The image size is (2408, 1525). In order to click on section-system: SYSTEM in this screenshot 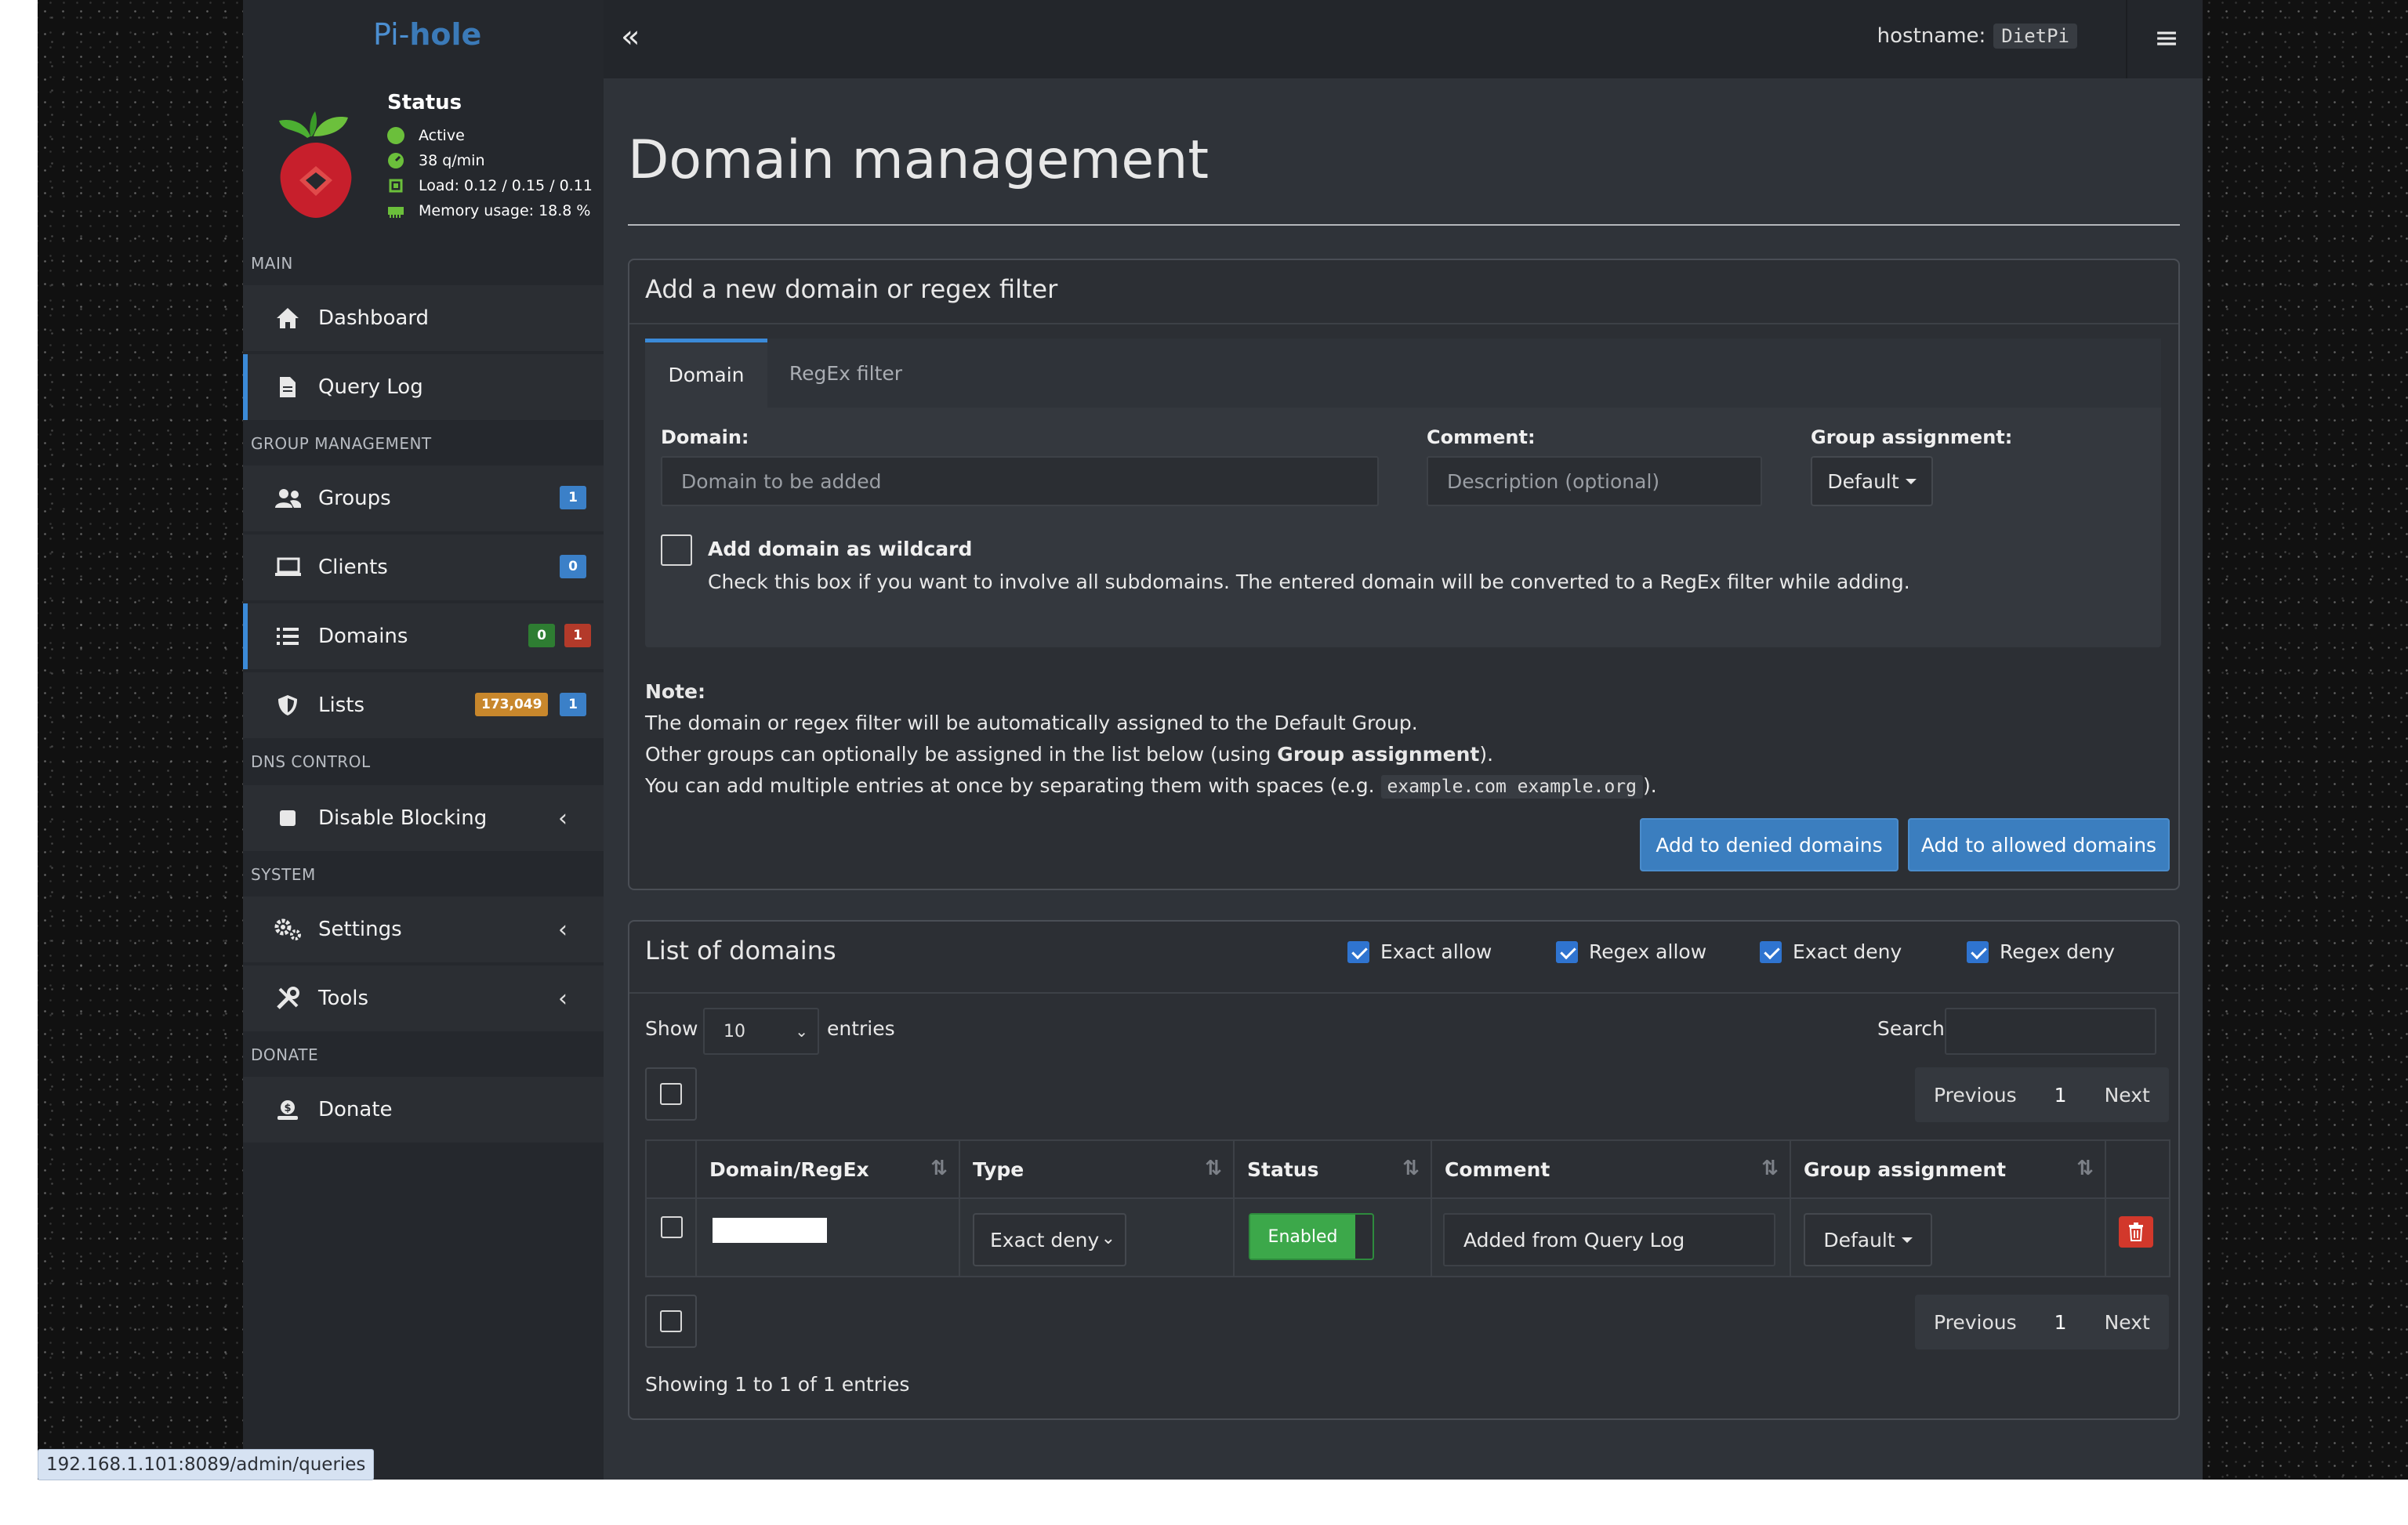, I will do `click(283, 874)`.